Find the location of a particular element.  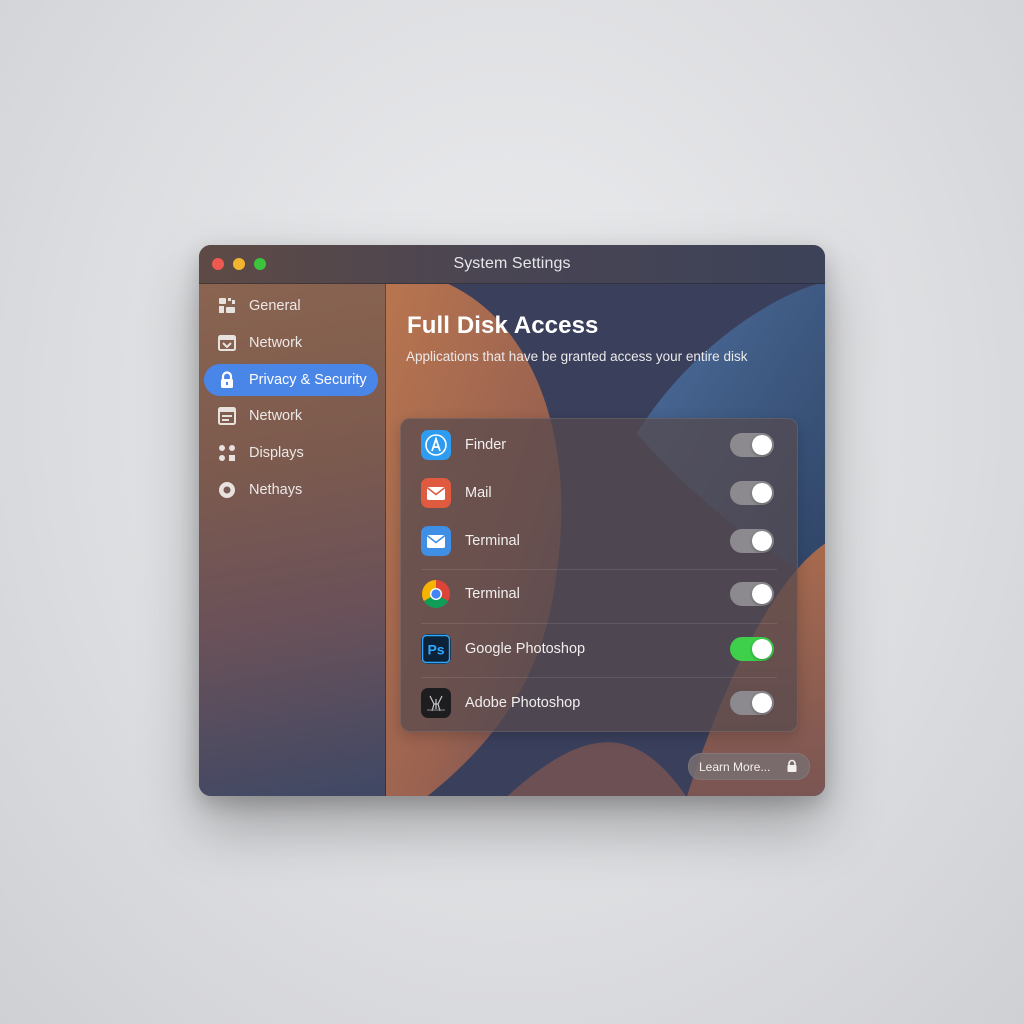

network-icon is located at coordinates (227, 343).